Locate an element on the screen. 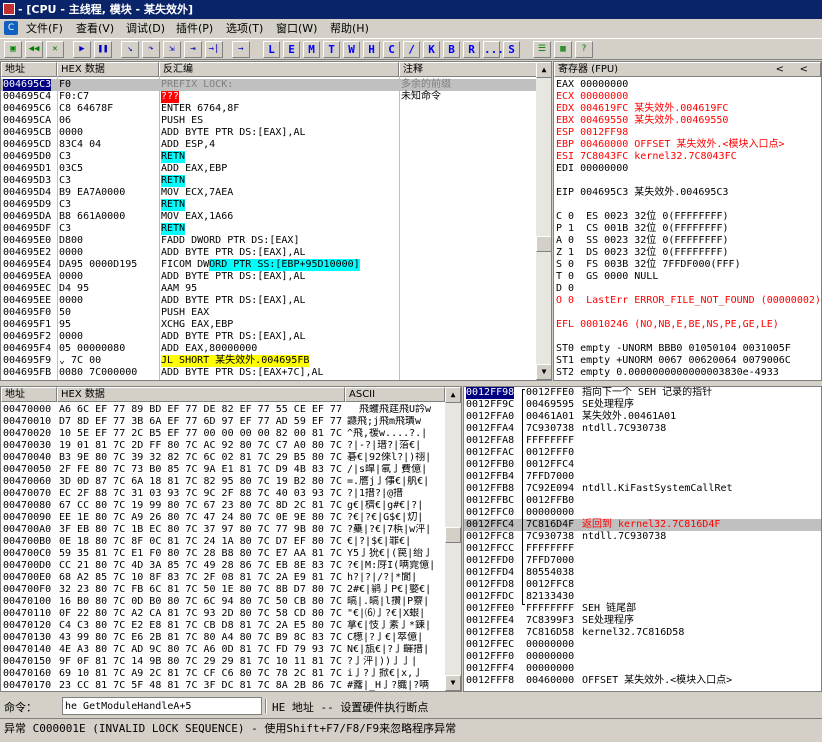 The height and width of the screenshot is (742, 822). register-line: EBX 00469550 某失效外.00469550 is located at coordinates (688, 121).